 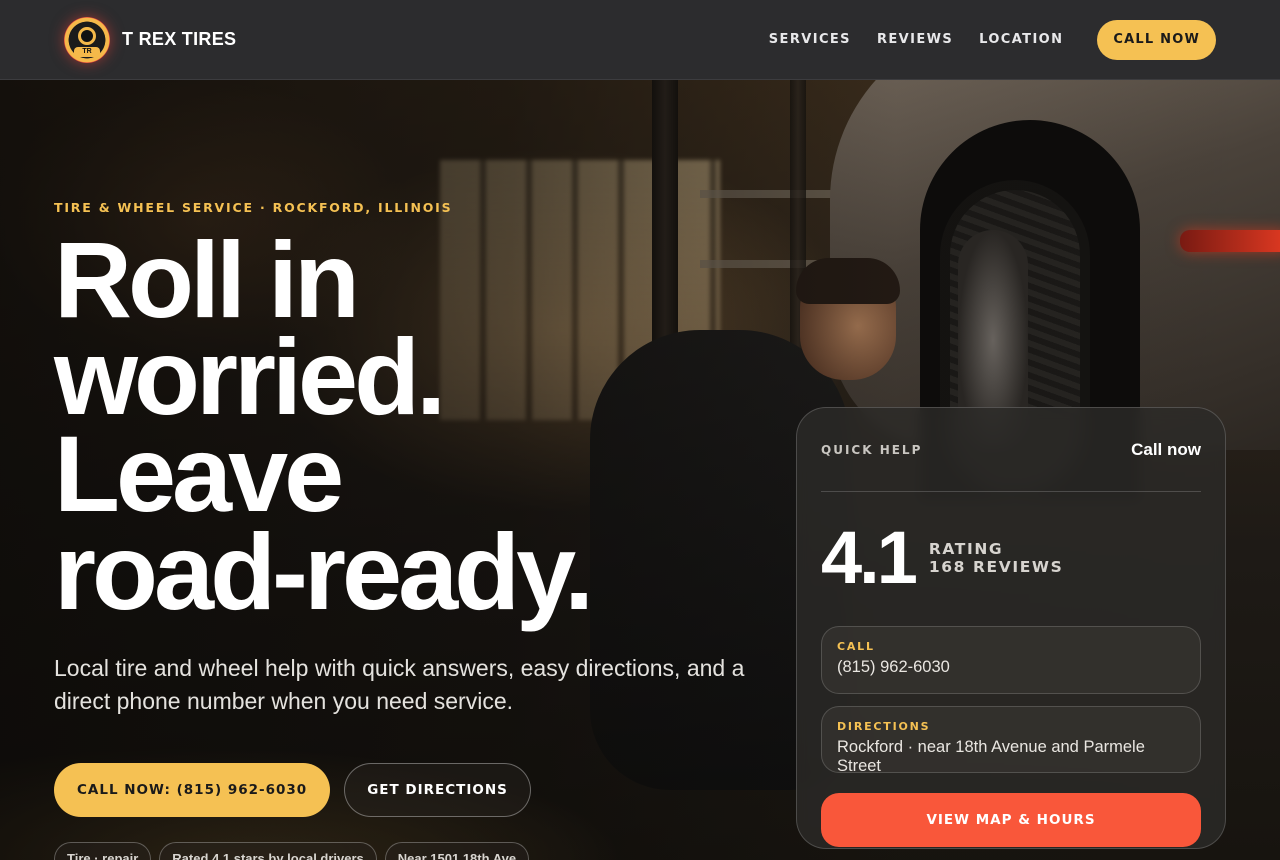 I want to click on directions-label: DIRECTIONS, so click(x=884, y=726).